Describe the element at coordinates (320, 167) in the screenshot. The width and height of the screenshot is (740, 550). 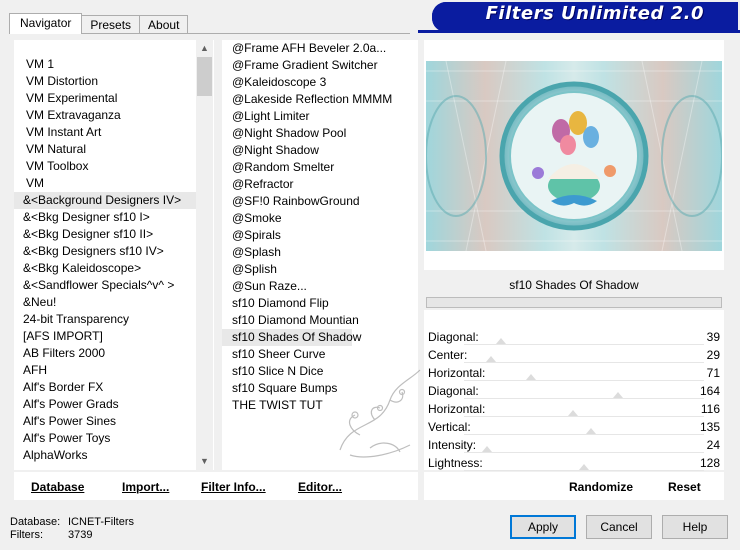
I see `filter-item: @Random Smelter` at that location.